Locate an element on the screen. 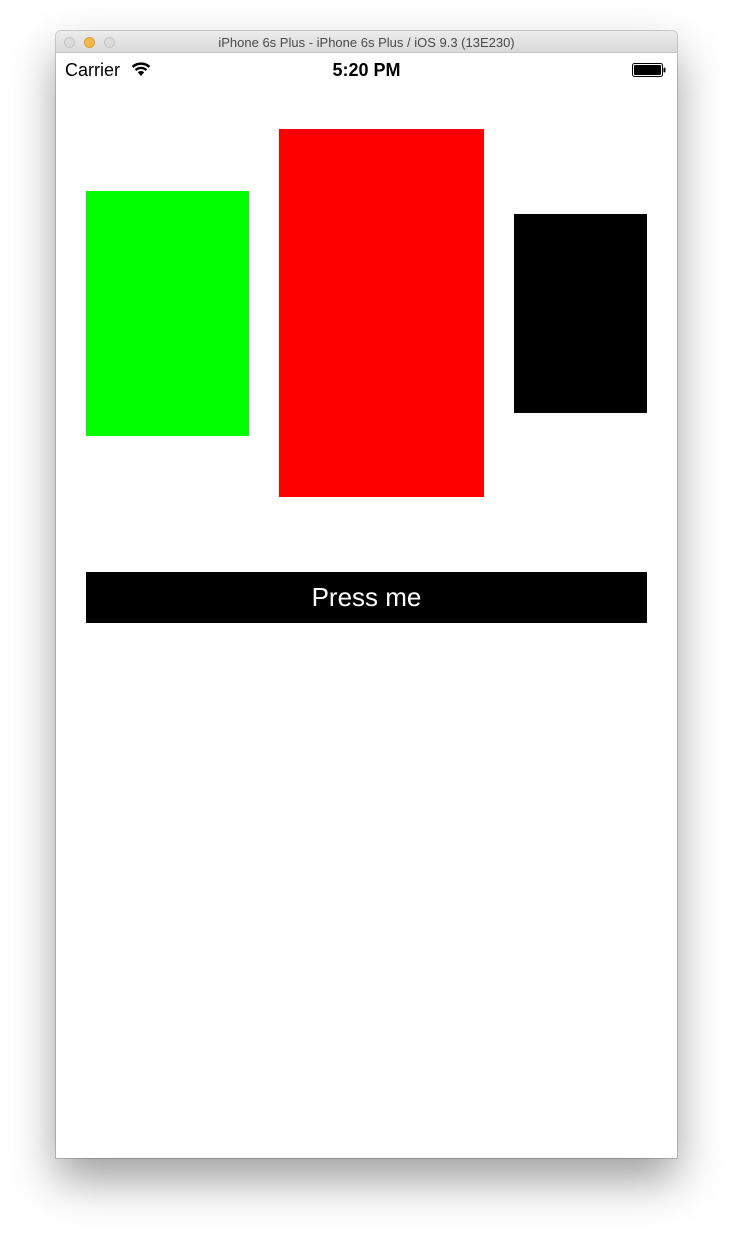 The image size is (733, 1238). status-time: 5:20 PM is located at coordinates (366, 70).